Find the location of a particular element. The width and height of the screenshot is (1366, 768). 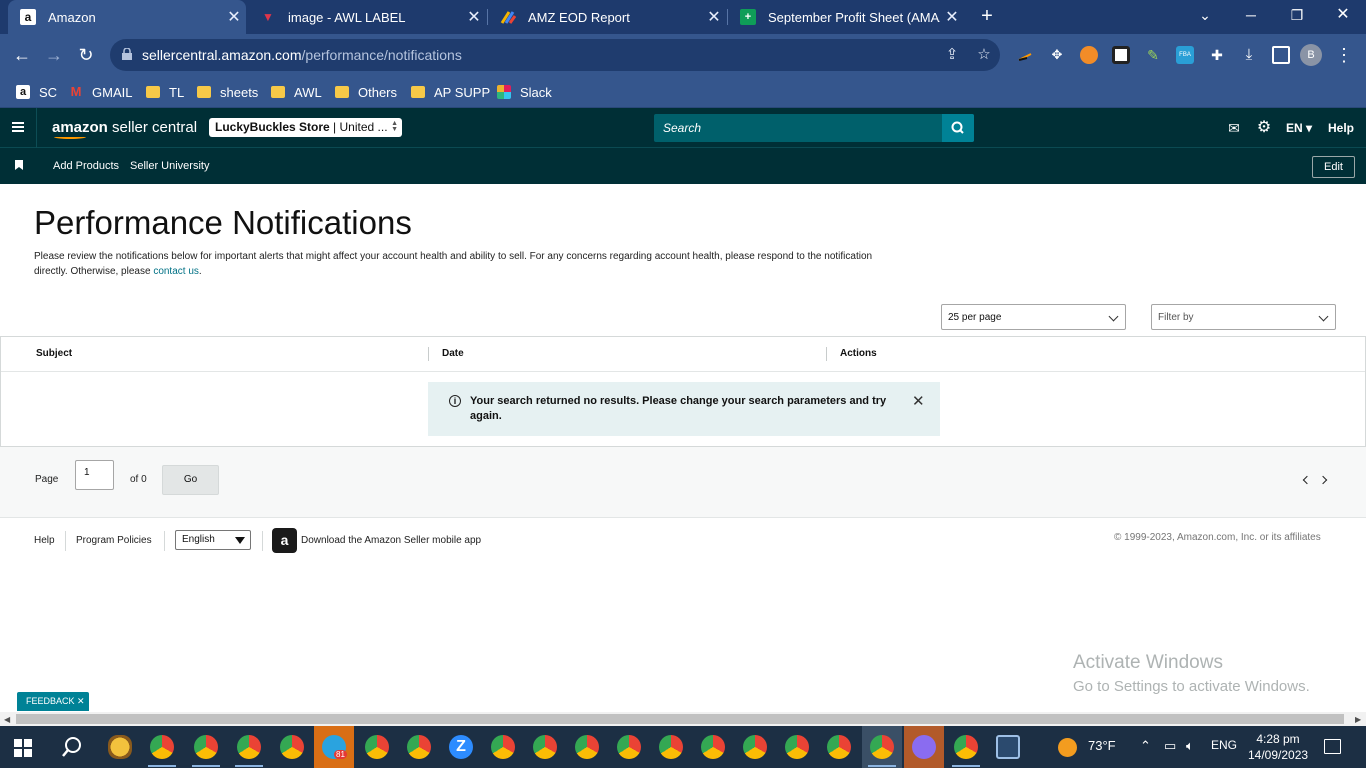

weather-sun-icon is located at coordinates (1067, 747).